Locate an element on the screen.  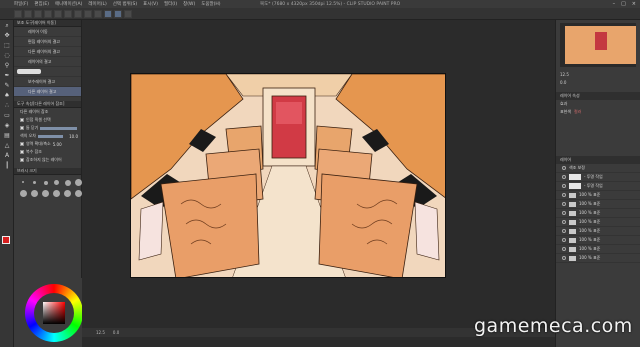
brush-icon: ♠ is located at coordinates (7, 95).